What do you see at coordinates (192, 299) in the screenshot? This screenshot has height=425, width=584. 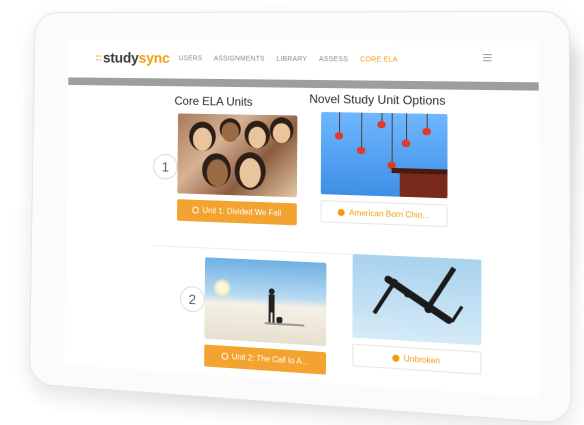 I see `row-number-2: 2` at bounding box center [192, 299].